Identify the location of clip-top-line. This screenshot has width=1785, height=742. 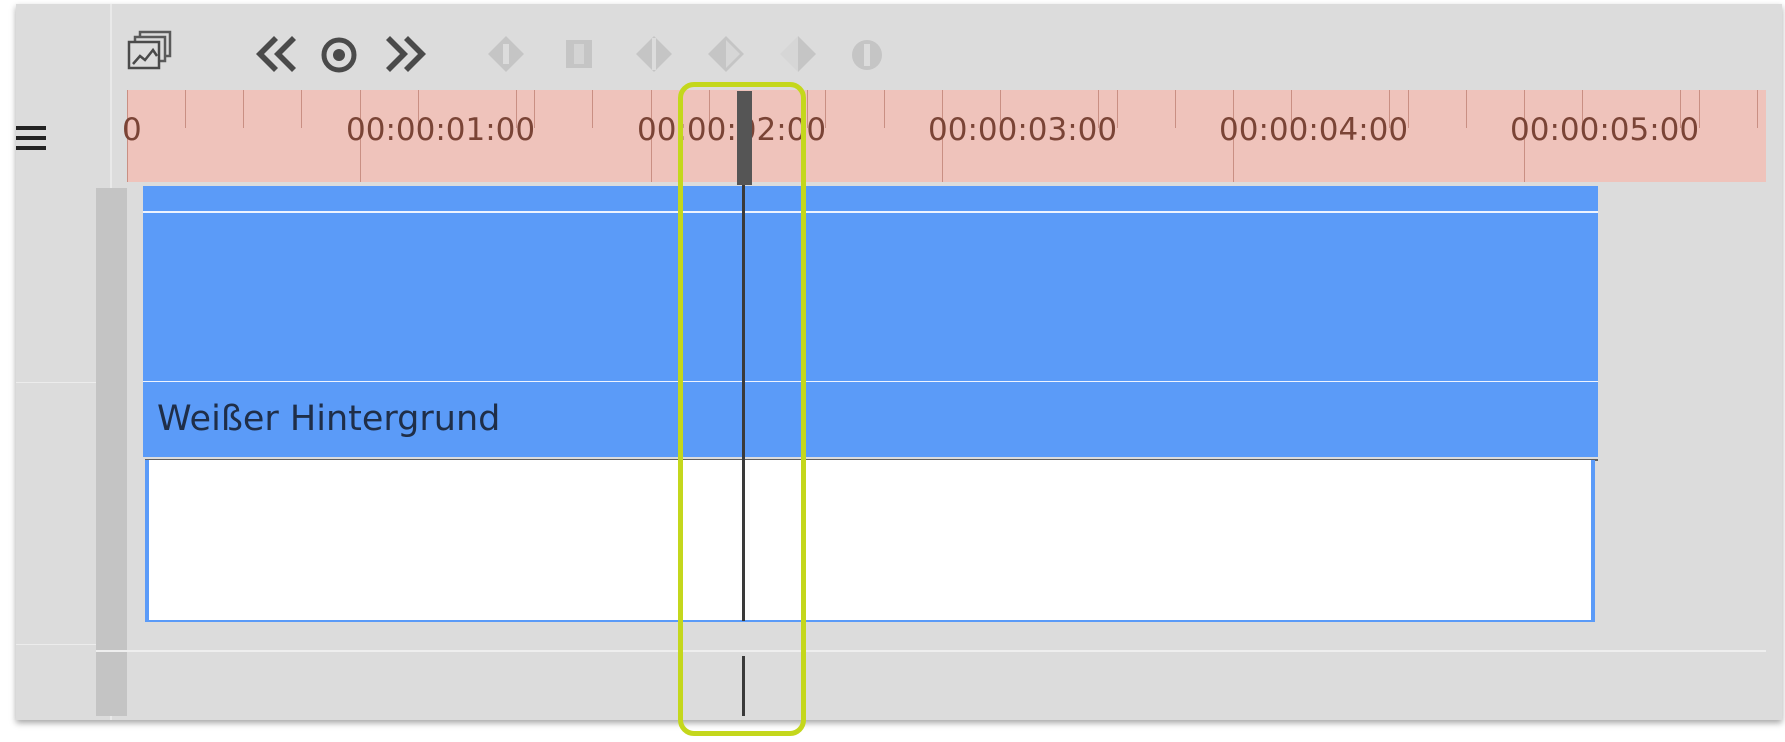
(870, 212).